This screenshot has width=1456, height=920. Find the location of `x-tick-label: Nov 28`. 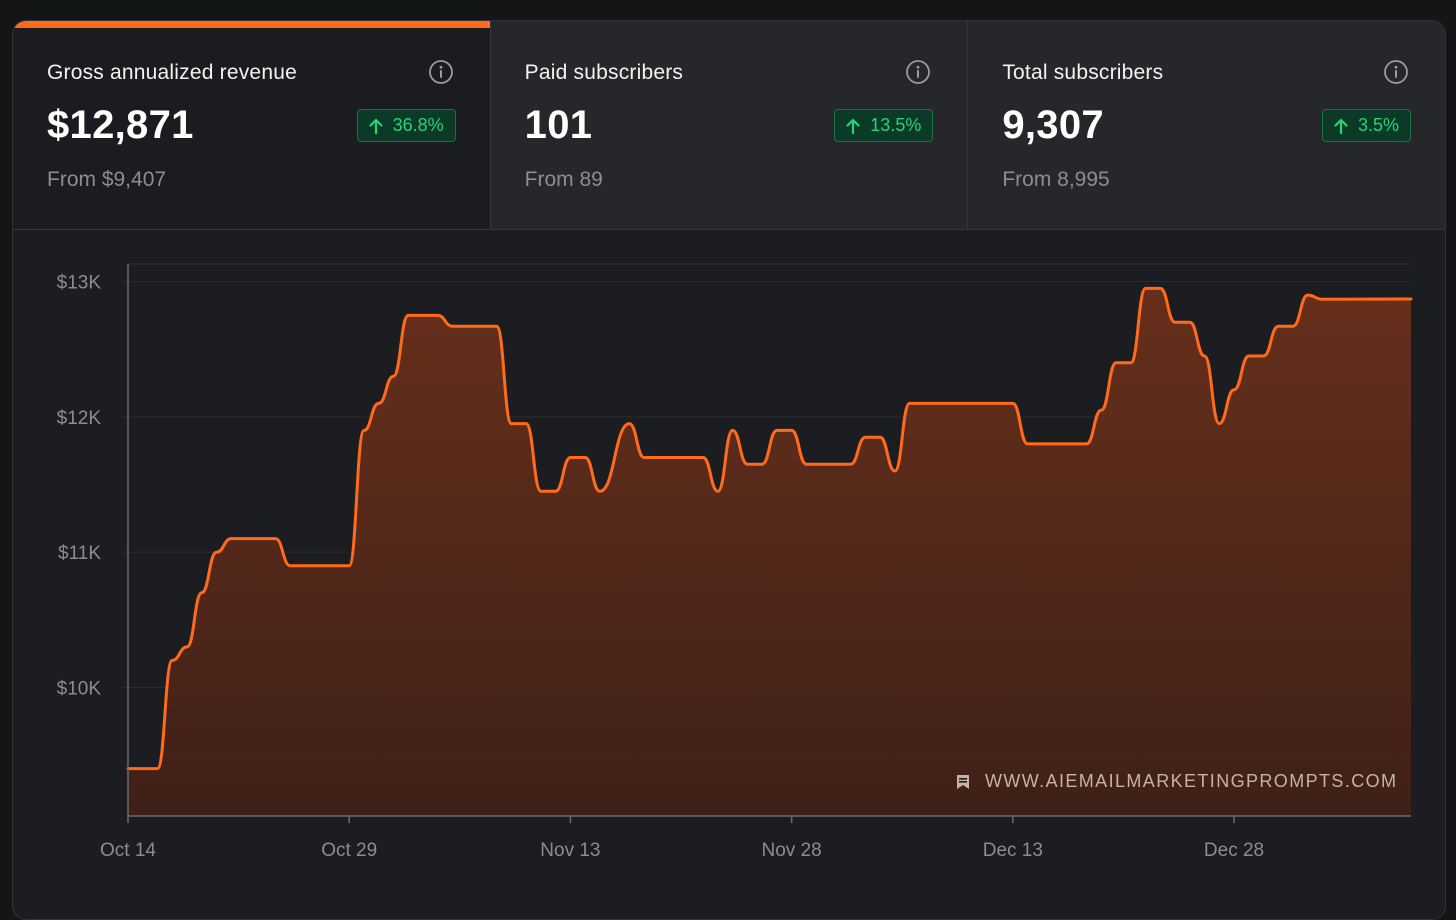

x-tick-label: Nov 28 is located at coordinates (792, 850).